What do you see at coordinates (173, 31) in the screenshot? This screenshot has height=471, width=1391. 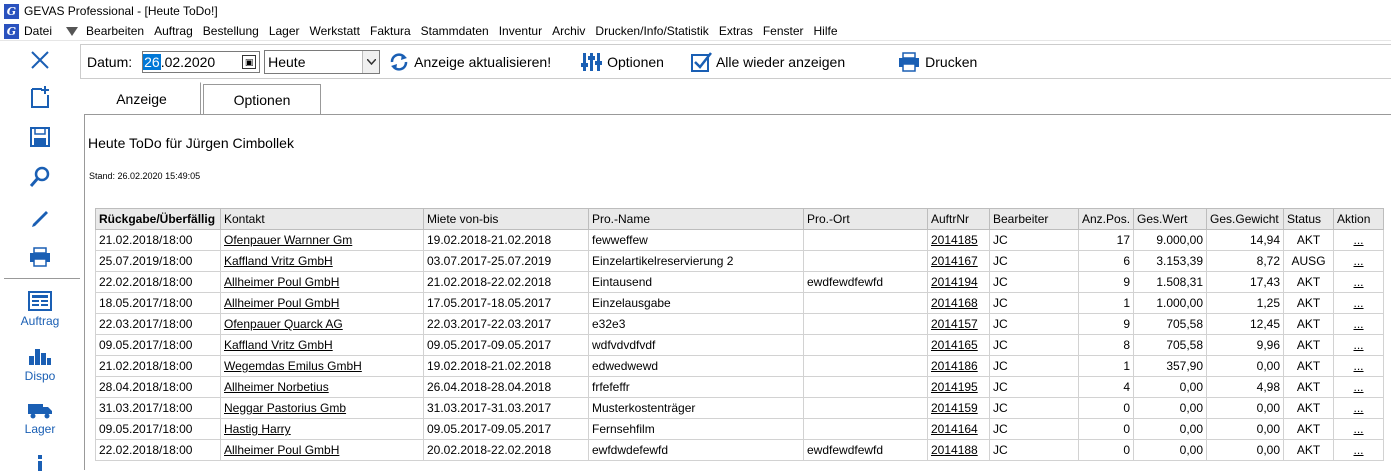 I see `menu-auftrag: Auftrag` at bounding box center [173, 31].